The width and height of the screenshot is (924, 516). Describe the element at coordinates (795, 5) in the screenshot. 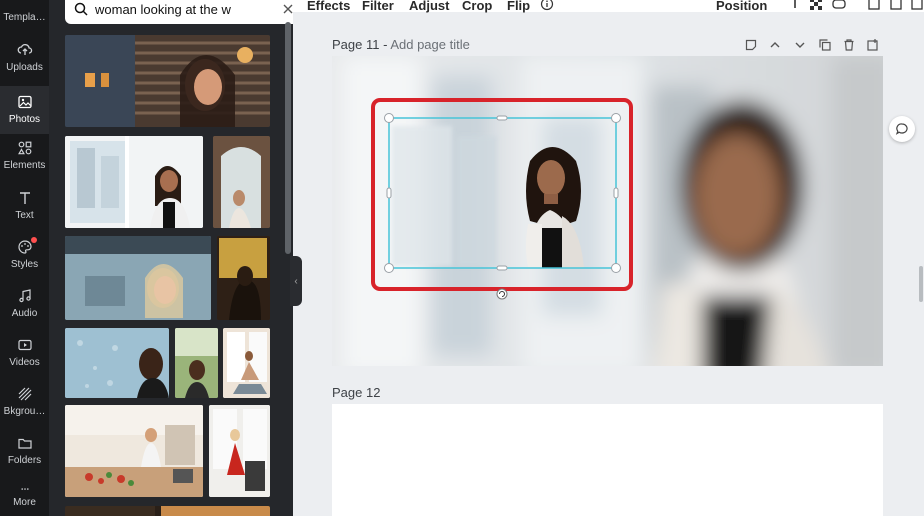

I see `paint-format-icon` at that location.